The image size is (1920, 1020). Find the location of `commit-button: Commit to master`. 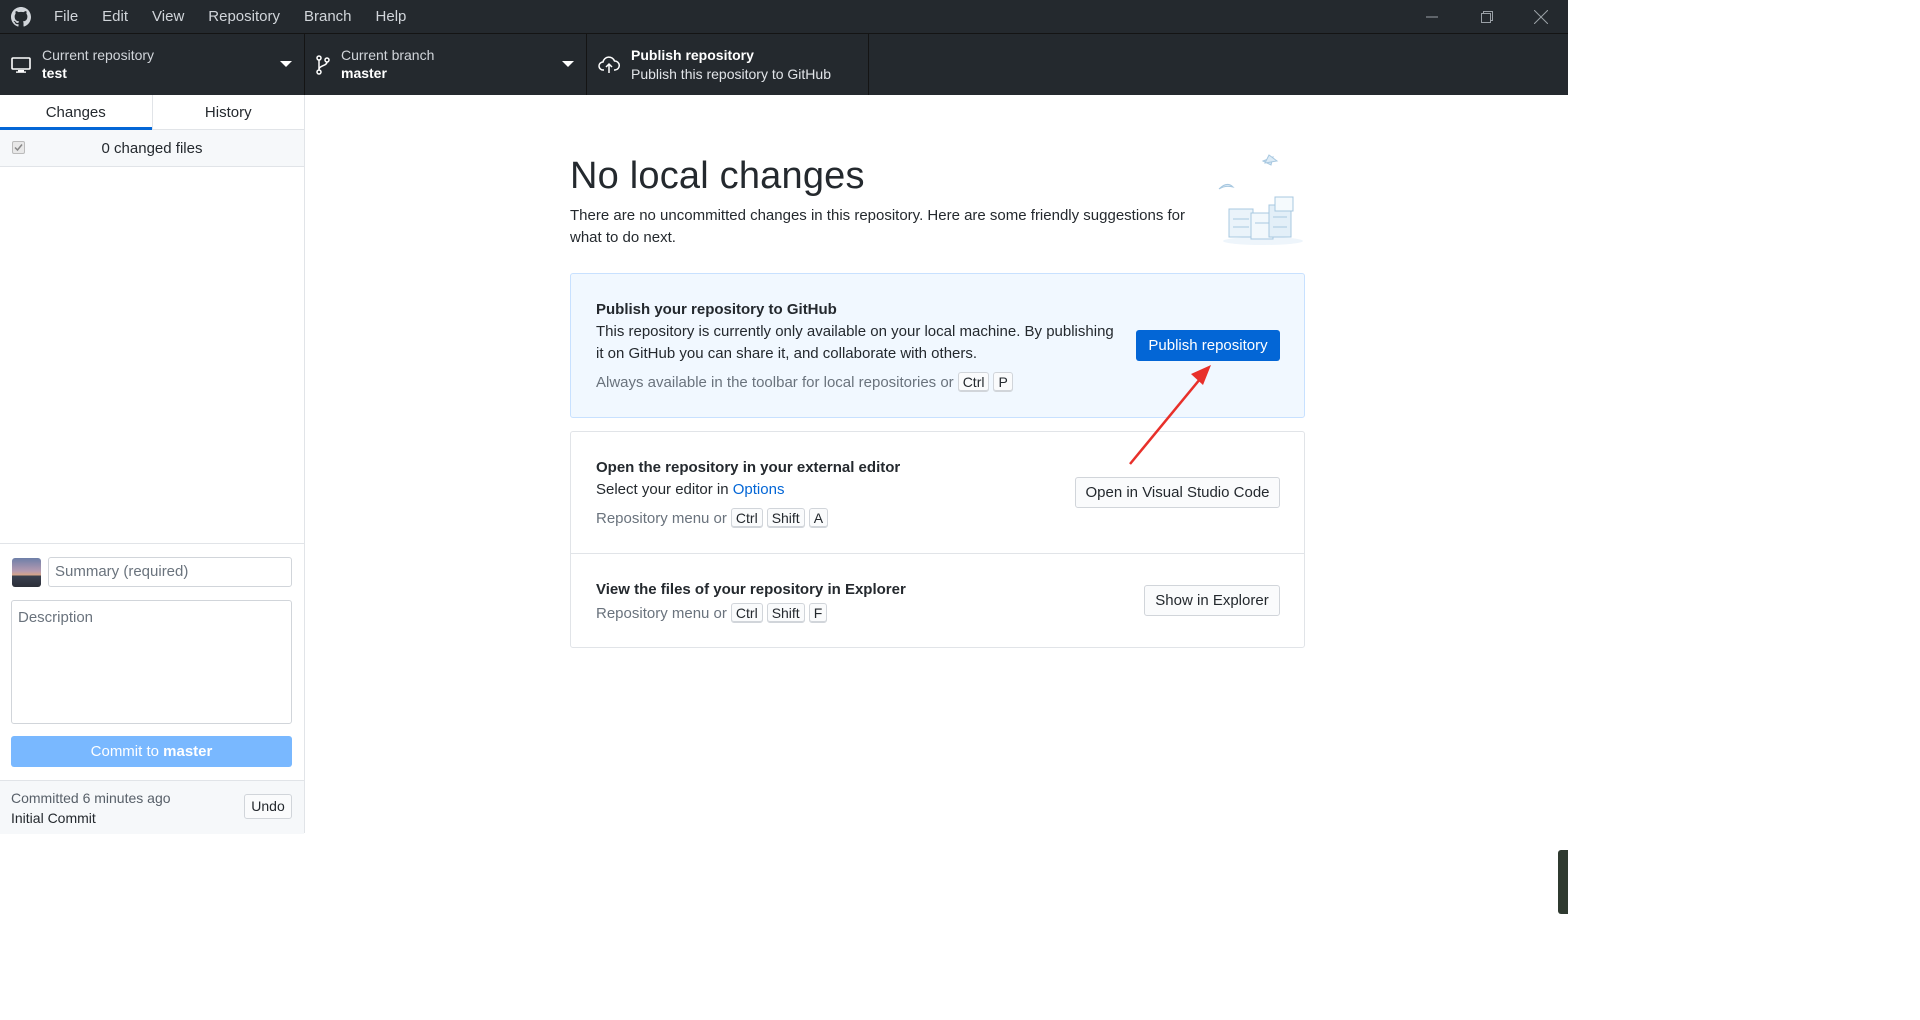

commit-button: Commit to master is located at coordinates (151, 751).